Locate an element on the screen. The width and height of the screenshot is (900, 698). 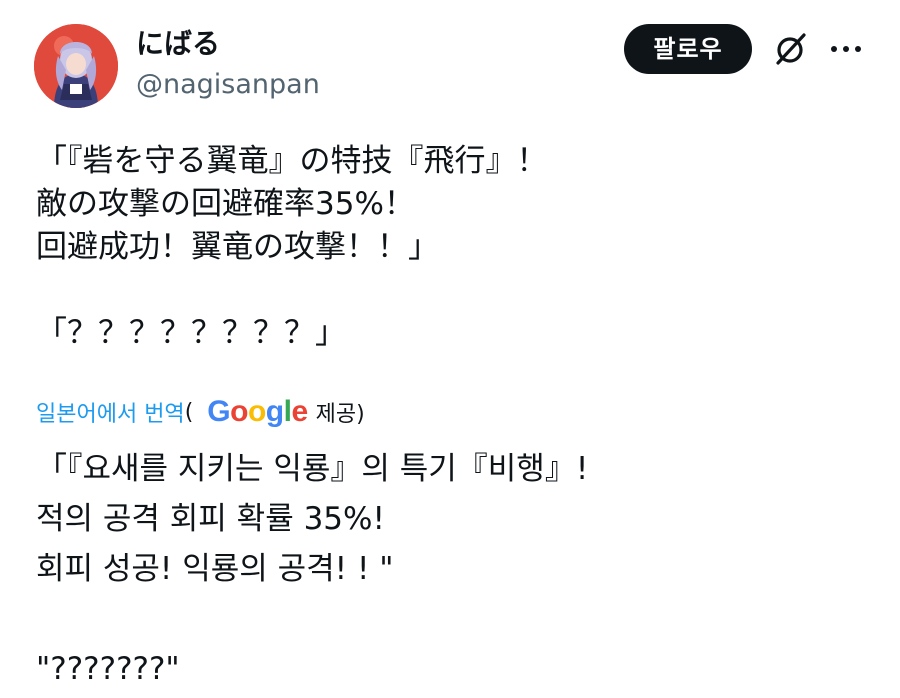
avatar is located at coordinates (76, 66).